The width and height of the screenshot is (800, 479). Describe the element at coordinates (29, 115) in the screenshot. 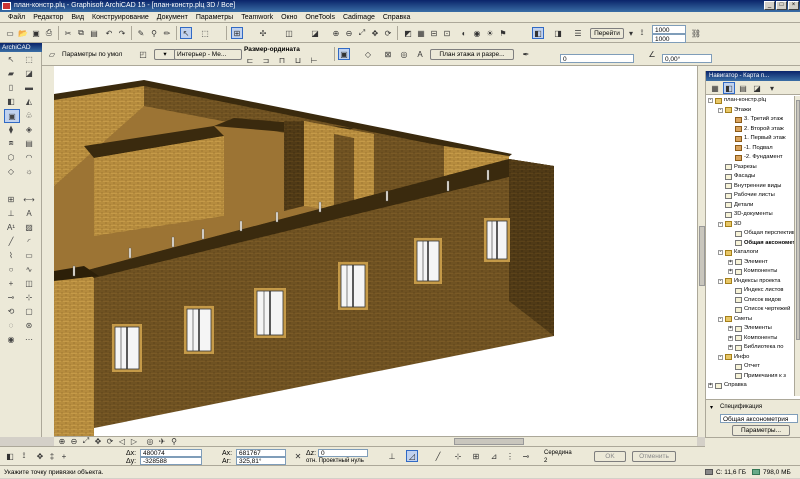

I see `object-tool-icon: ♧` at that location.